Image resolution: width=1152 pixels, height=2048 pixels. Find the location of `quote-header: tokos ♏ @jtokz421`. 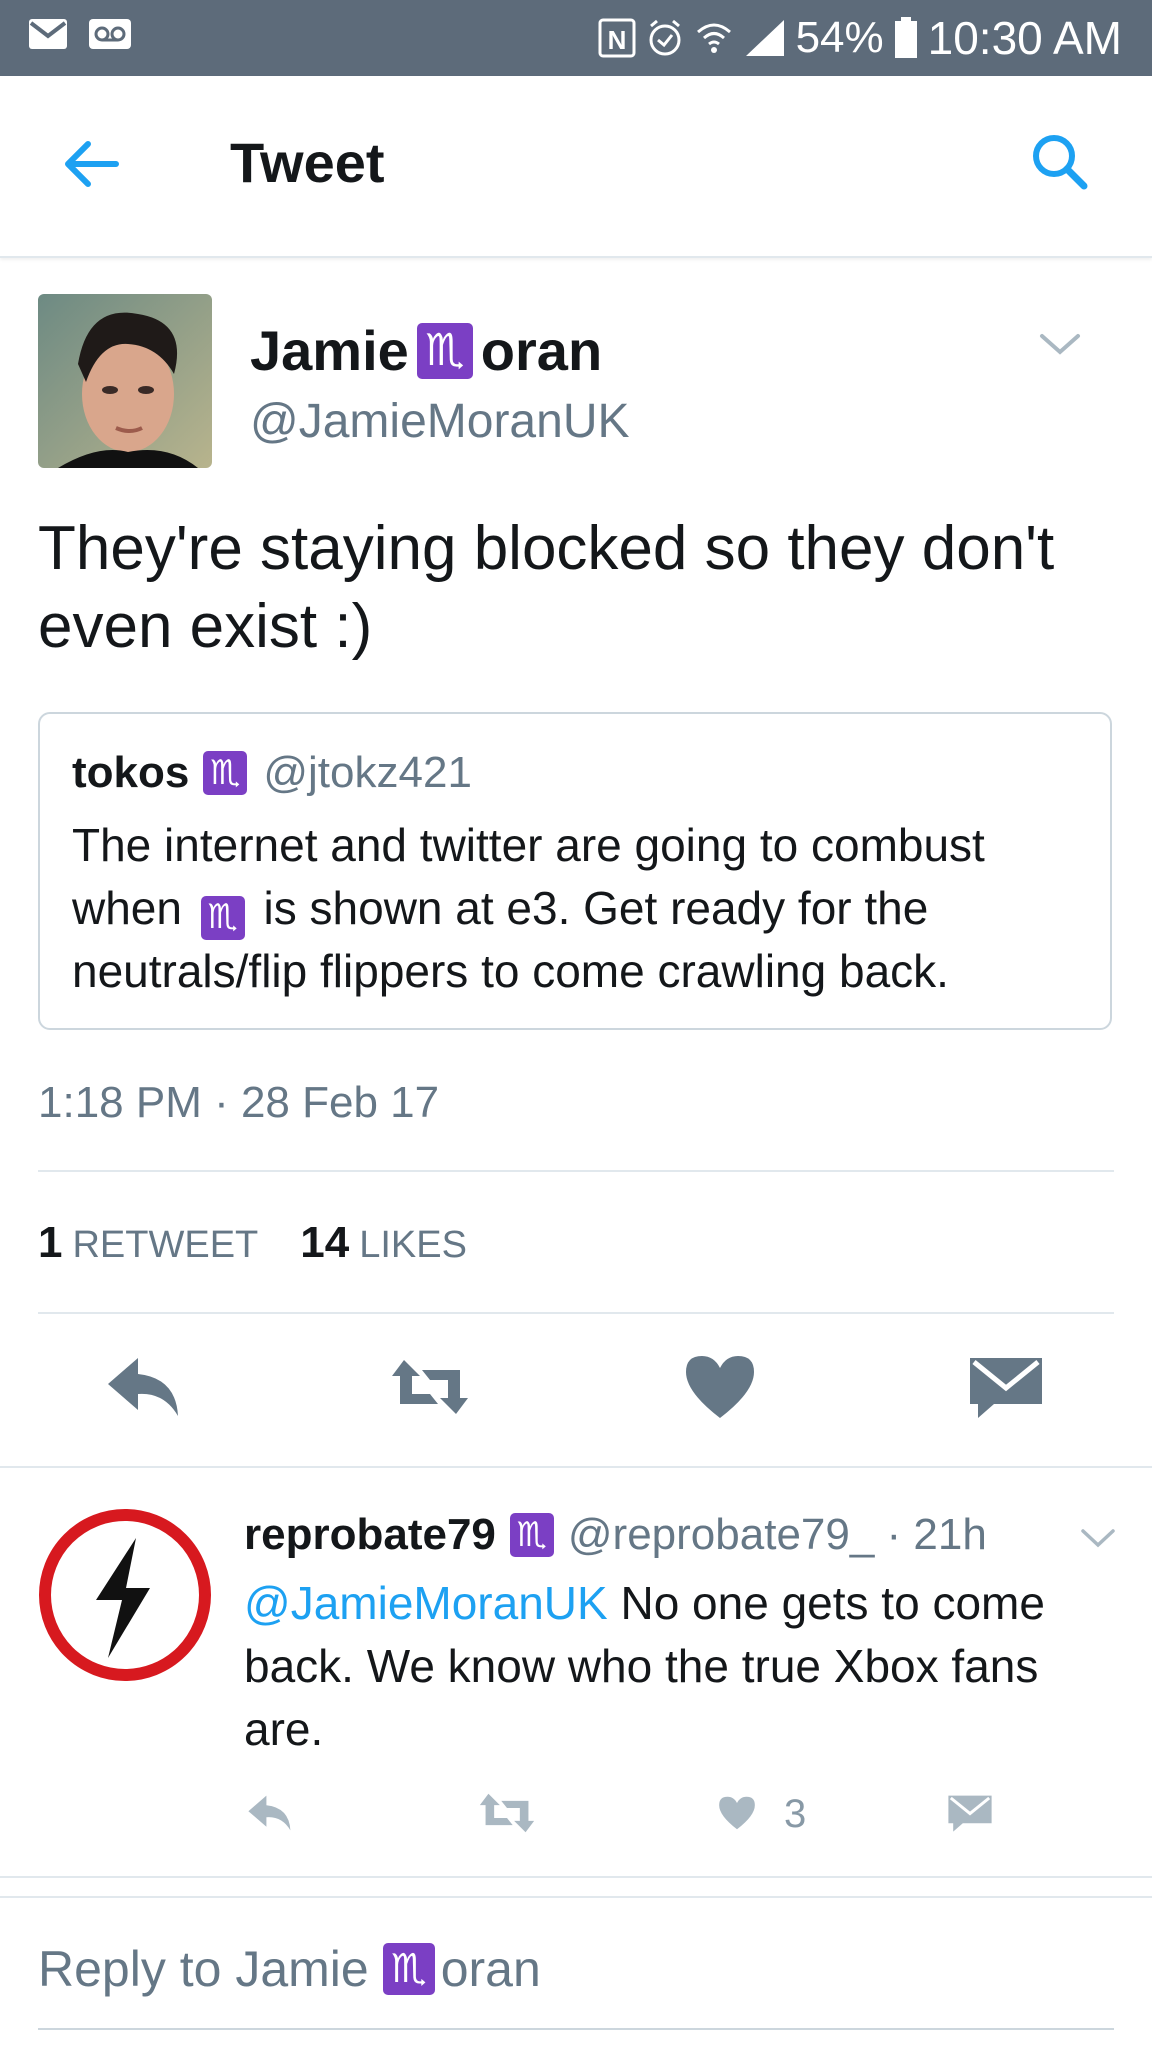

quote-header: tokos ♏ @jtokz421 is located at coordinates (272, 773).